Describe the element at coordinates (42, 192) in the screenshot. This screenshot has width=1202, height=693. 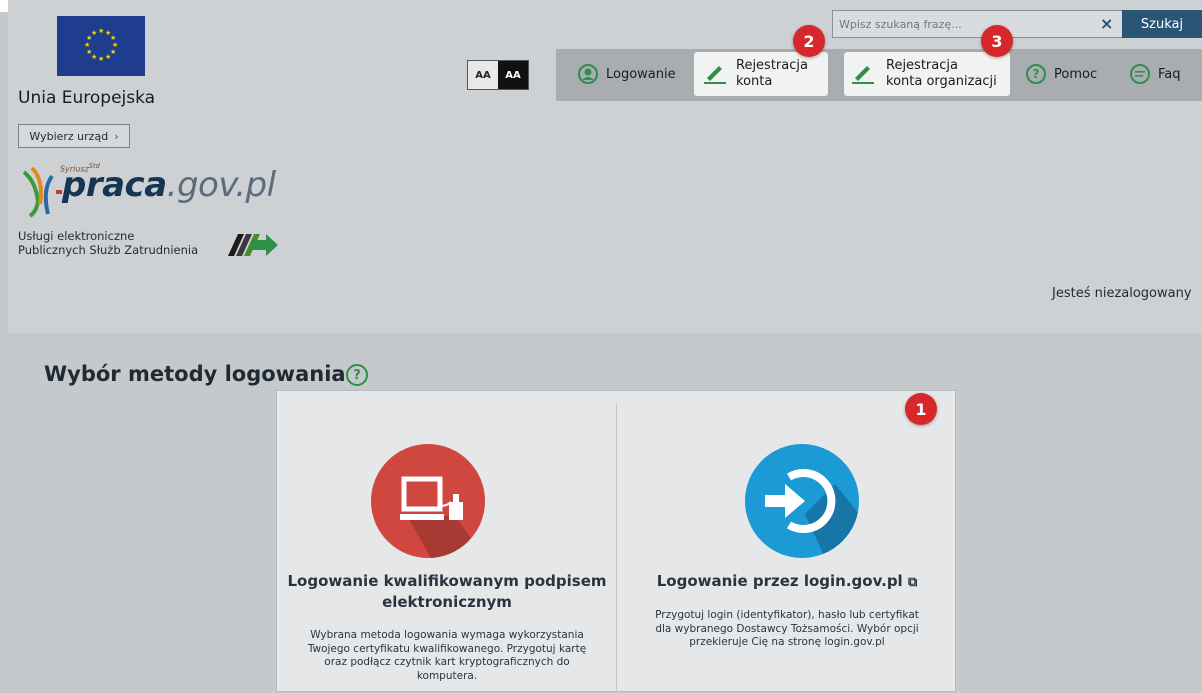
I see `logo-swirl-icon` at that location.